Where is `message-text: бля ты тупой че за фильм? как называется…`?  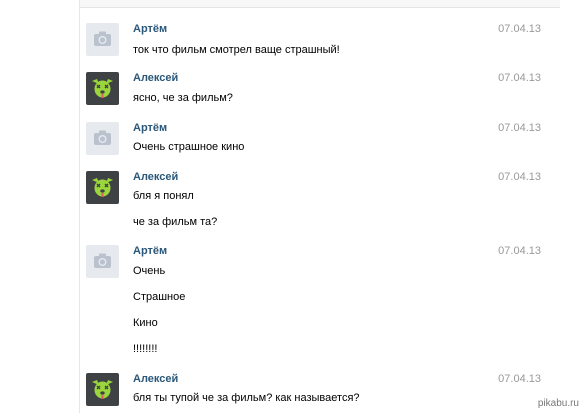 message-text: бля ты тупой че за фильм? как называется… is located at coordinates (246, 398).